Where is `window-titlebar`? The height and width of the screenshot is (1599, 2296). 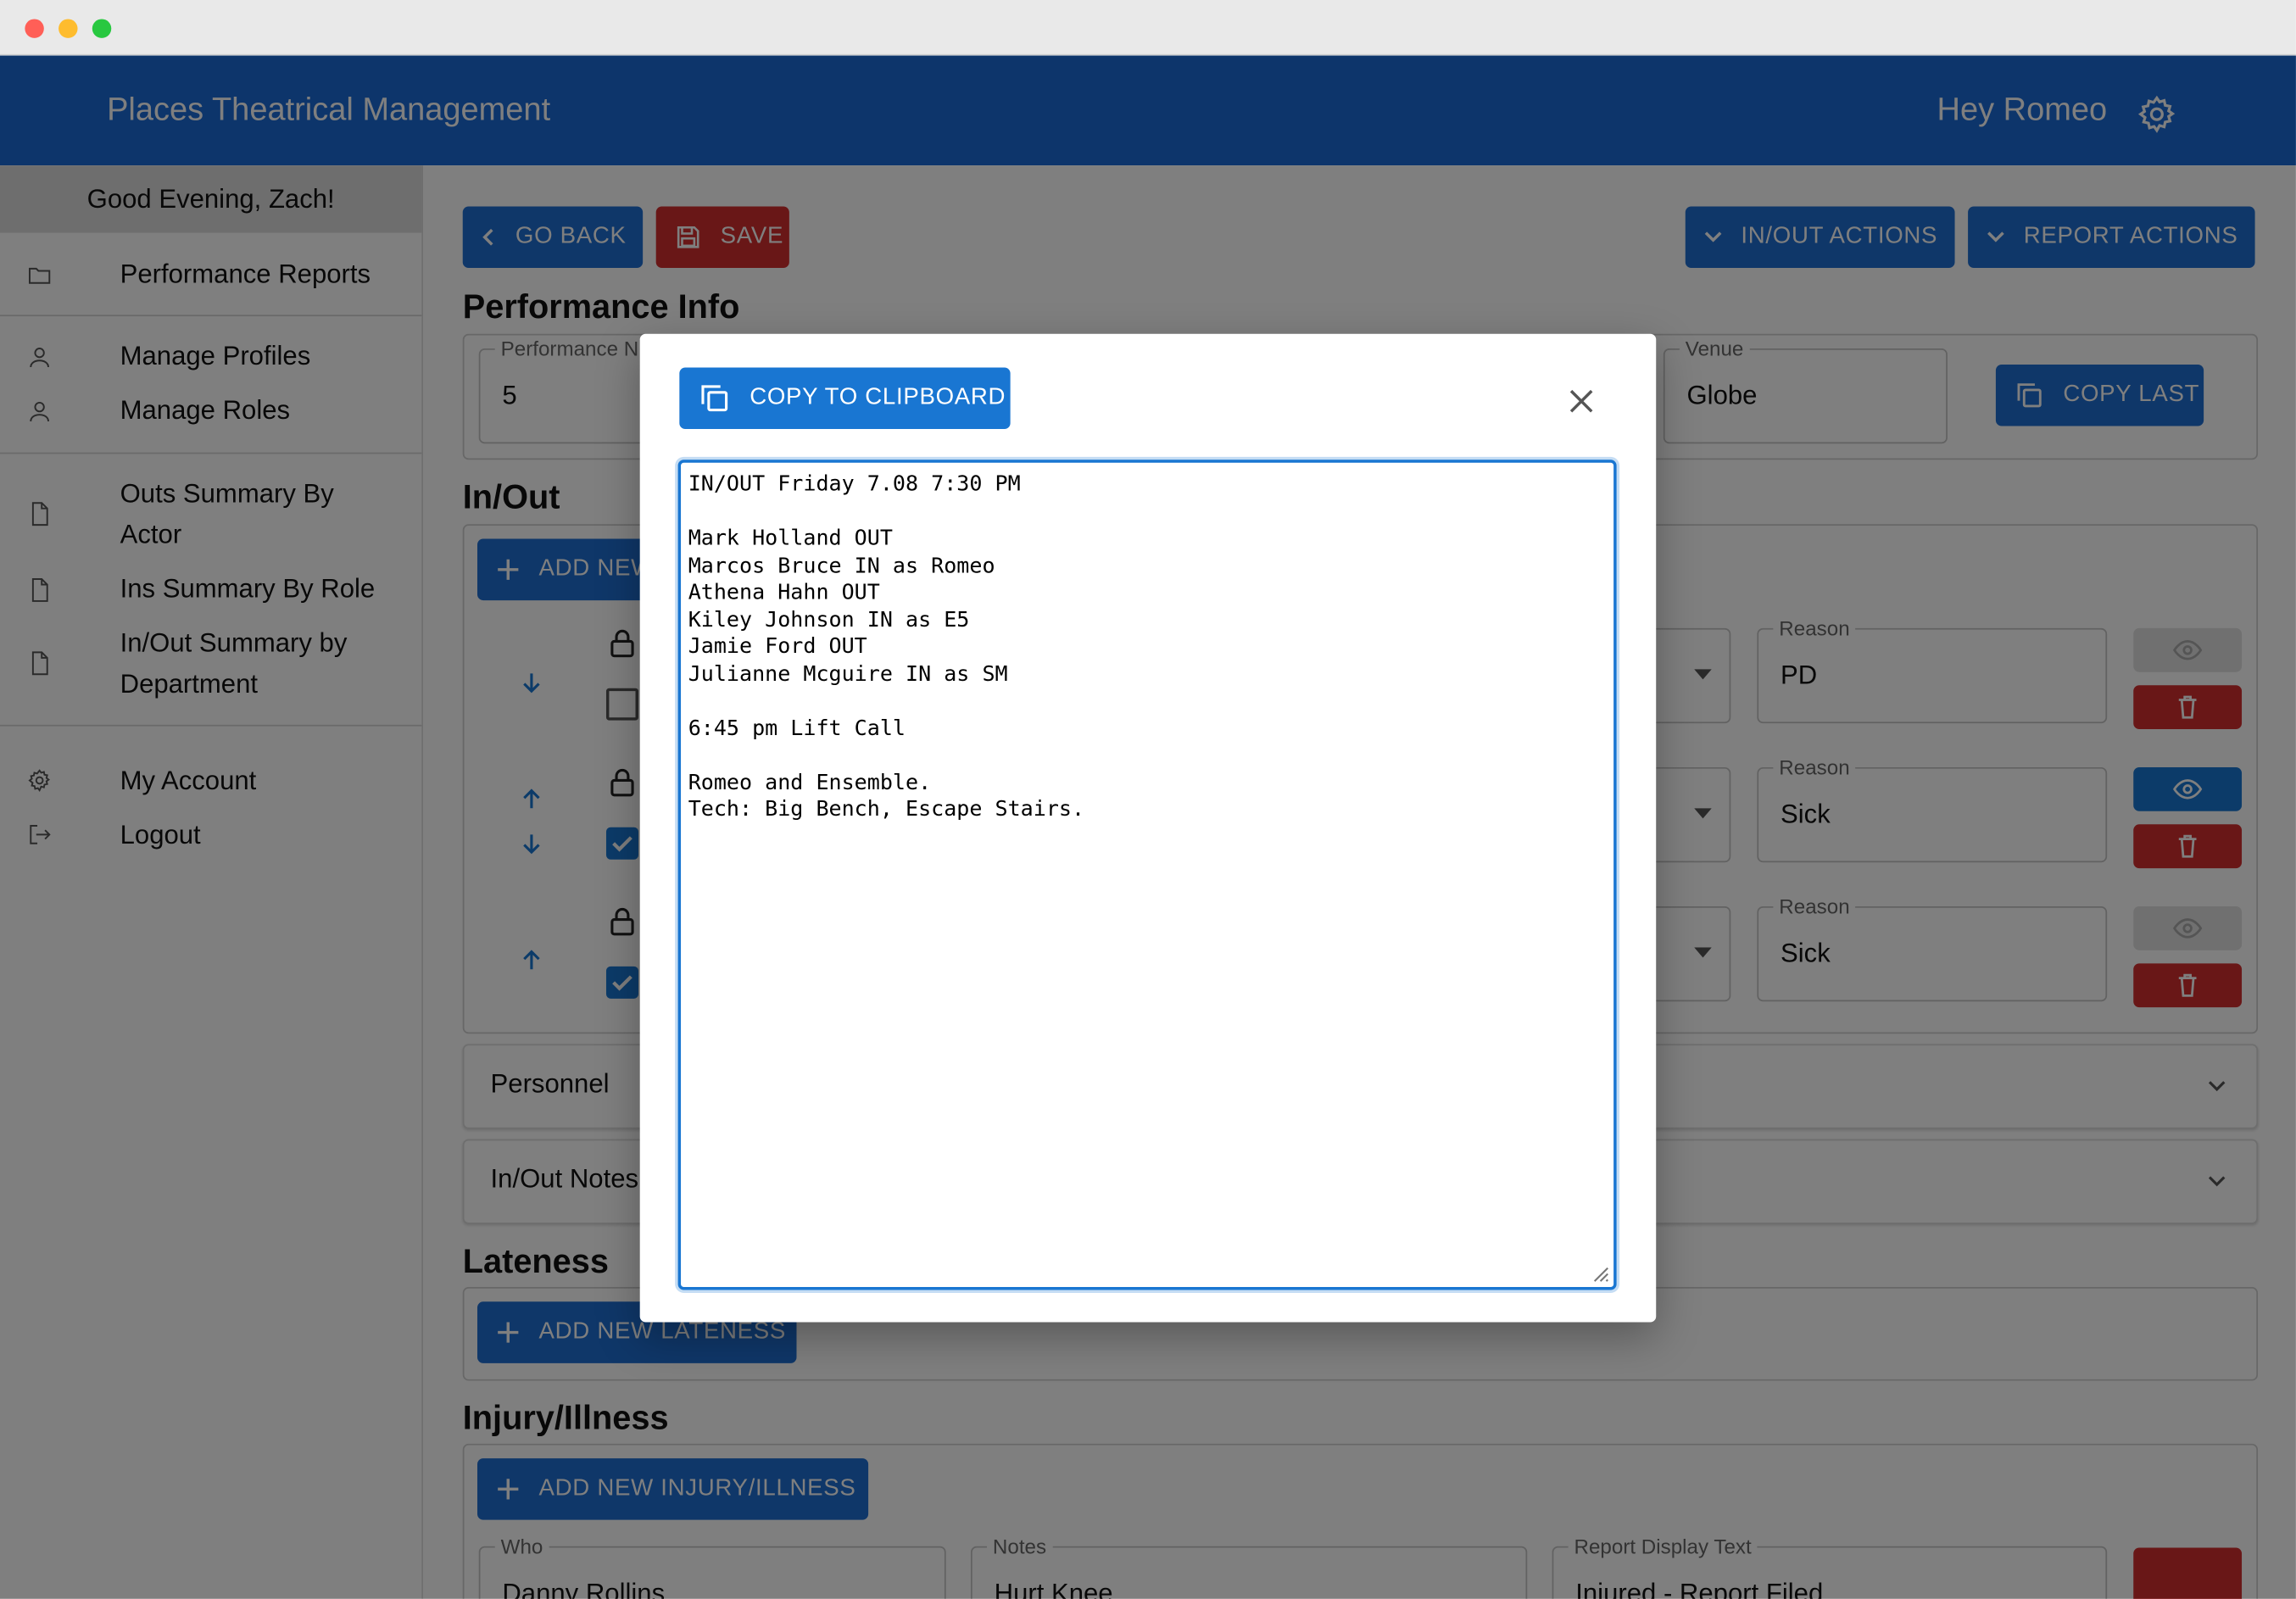 window-titlebar is located at coordinates (1148, 28).